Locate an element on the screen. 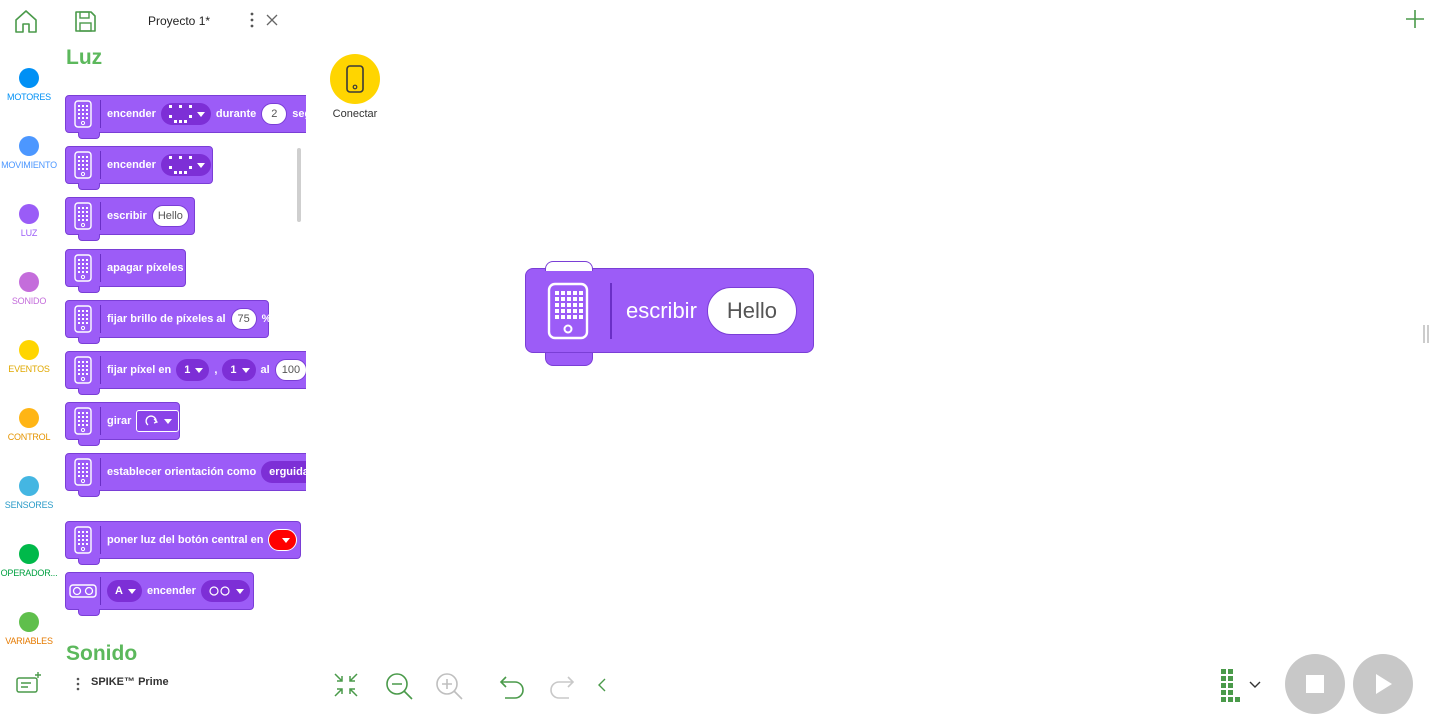  category-label: MOTORES is located at coordinates (29, 97).